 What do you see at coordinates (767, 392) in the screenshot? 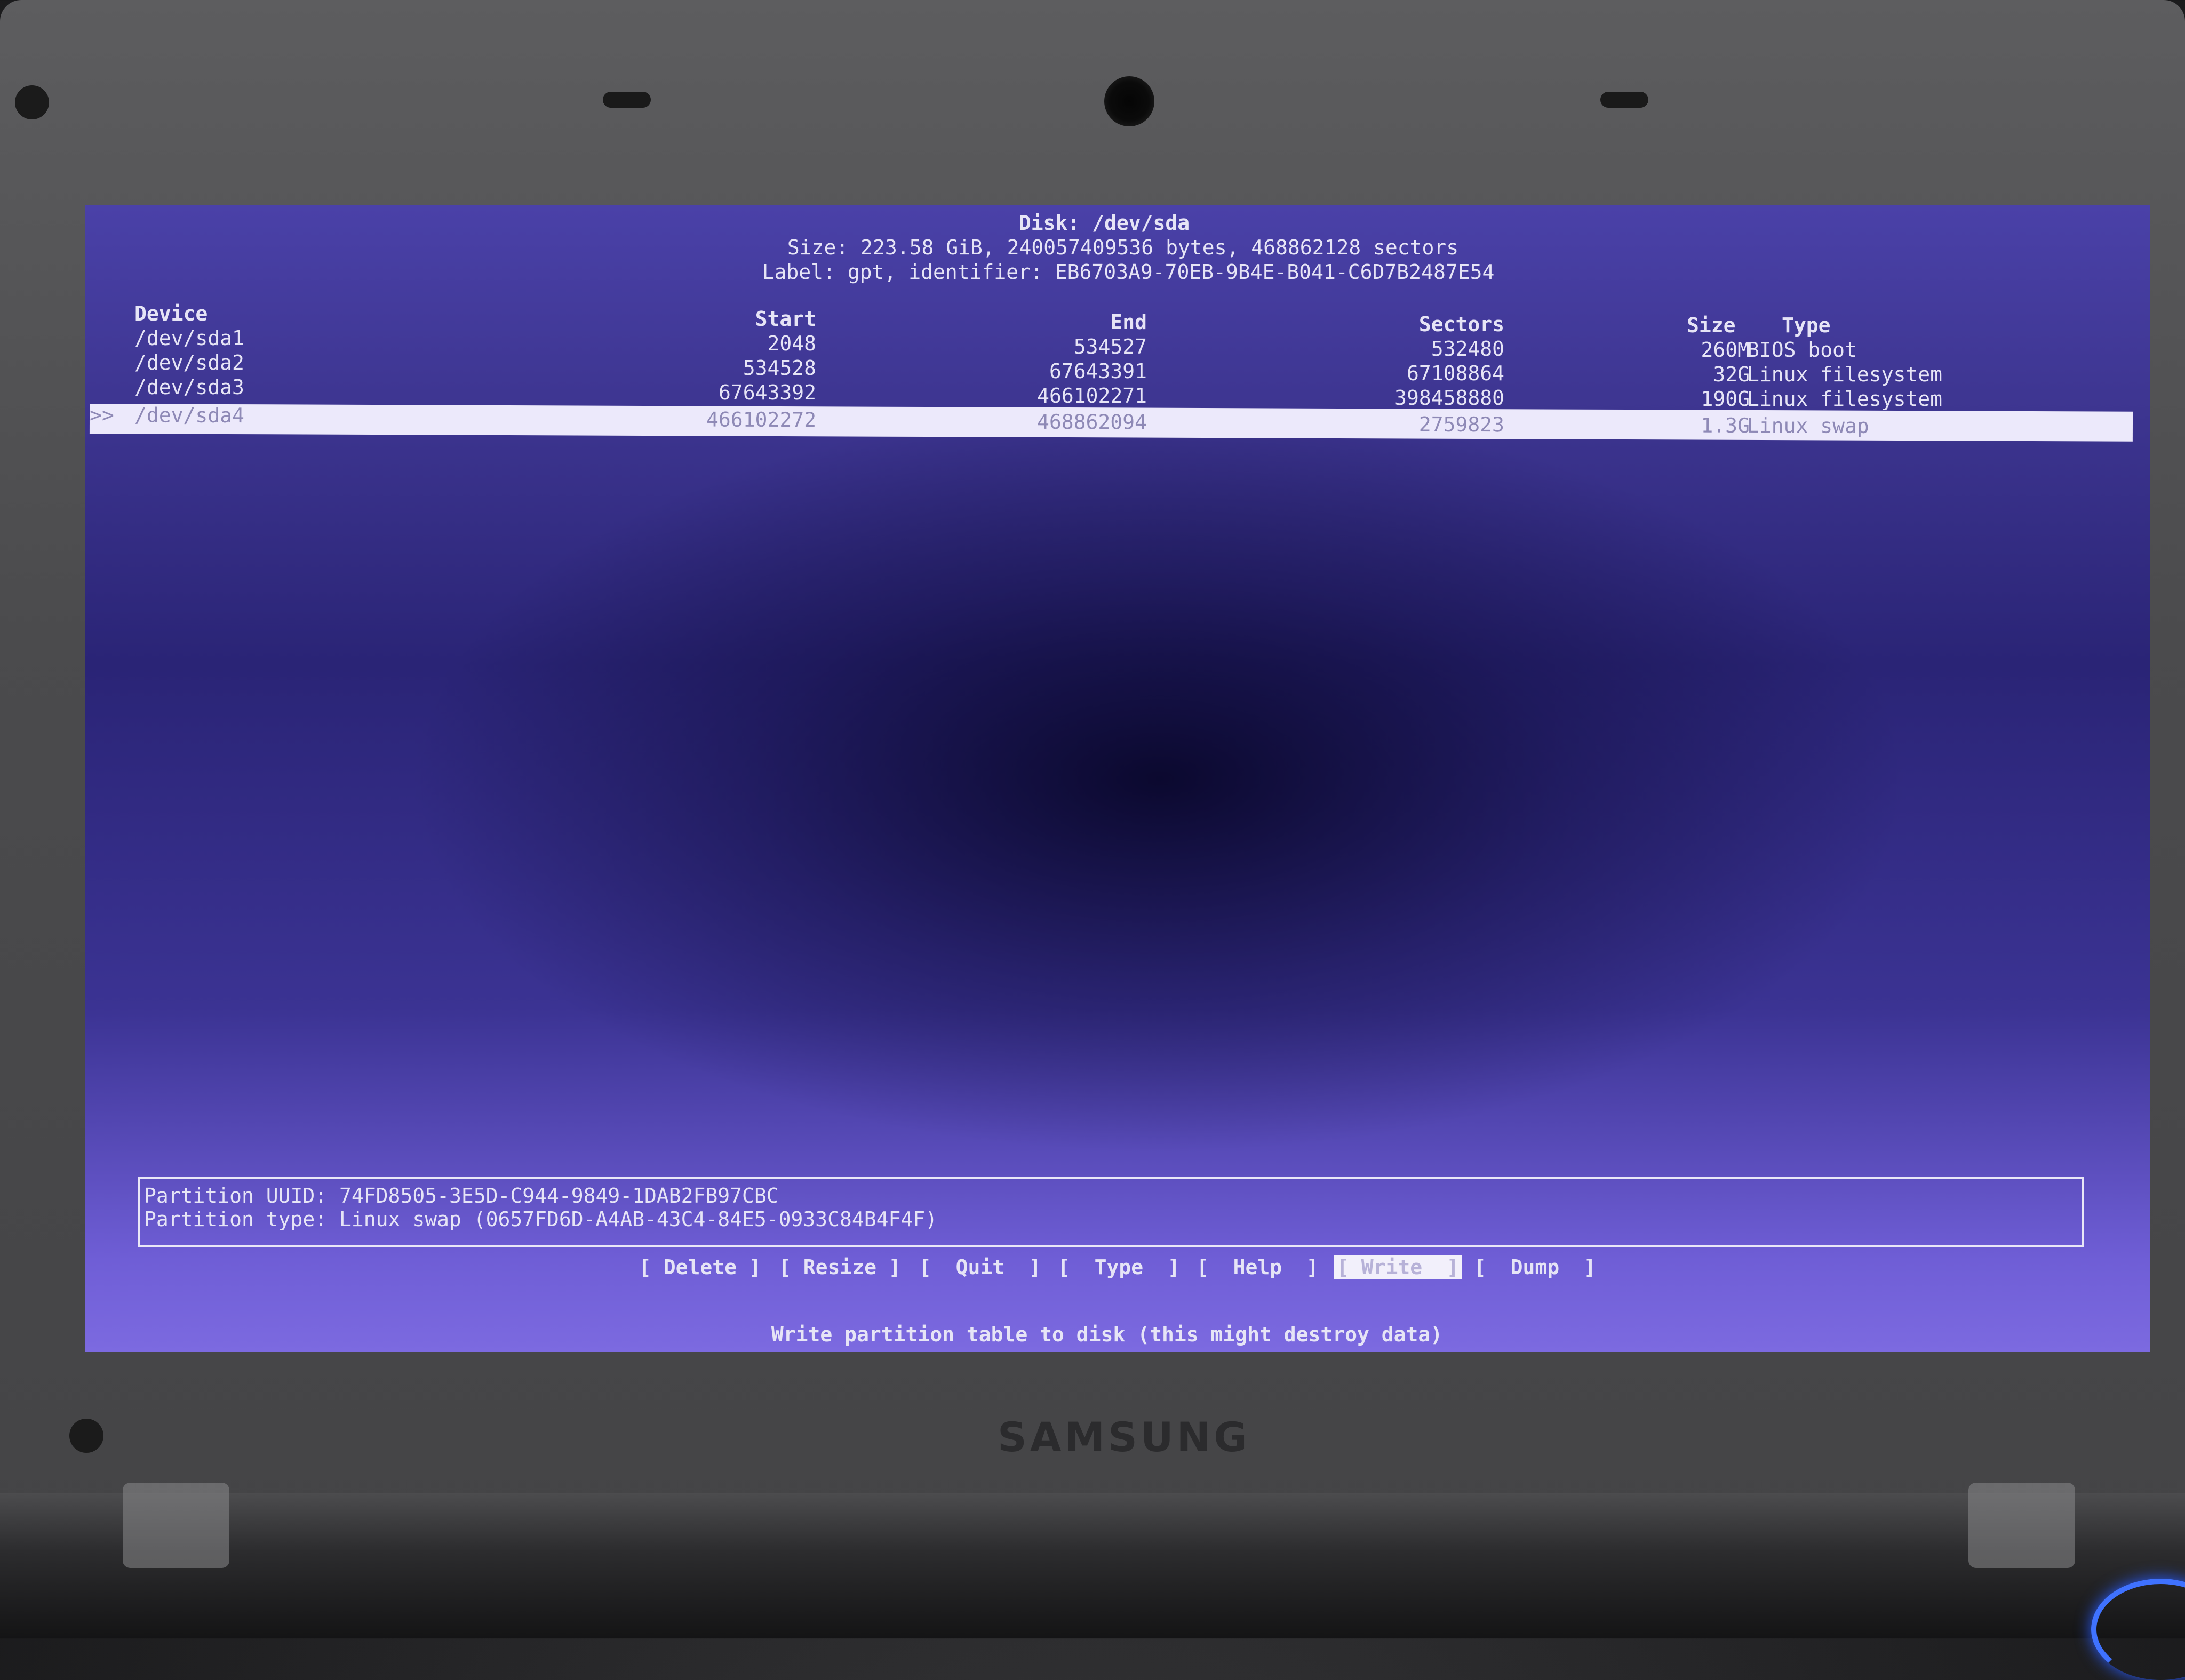
I see `row-start: 67643392` at bounding box center [767, 392].